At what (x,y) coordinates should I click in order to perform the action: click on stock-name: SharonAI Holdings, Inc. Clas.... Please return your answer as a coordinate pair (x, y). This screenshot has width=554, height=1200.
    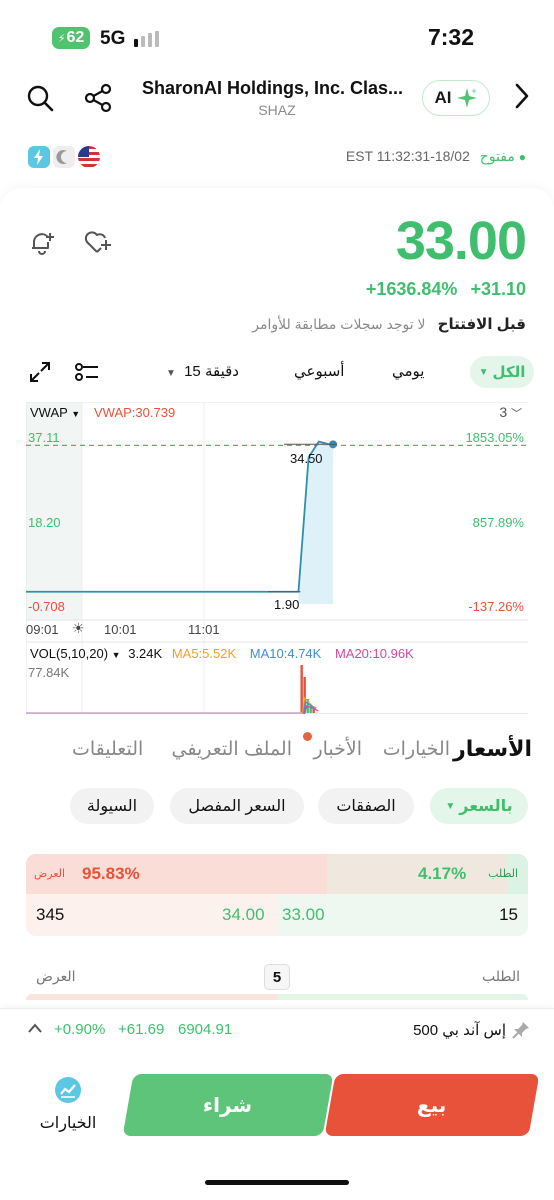
    Looking at the image, I should click on (273, 88).